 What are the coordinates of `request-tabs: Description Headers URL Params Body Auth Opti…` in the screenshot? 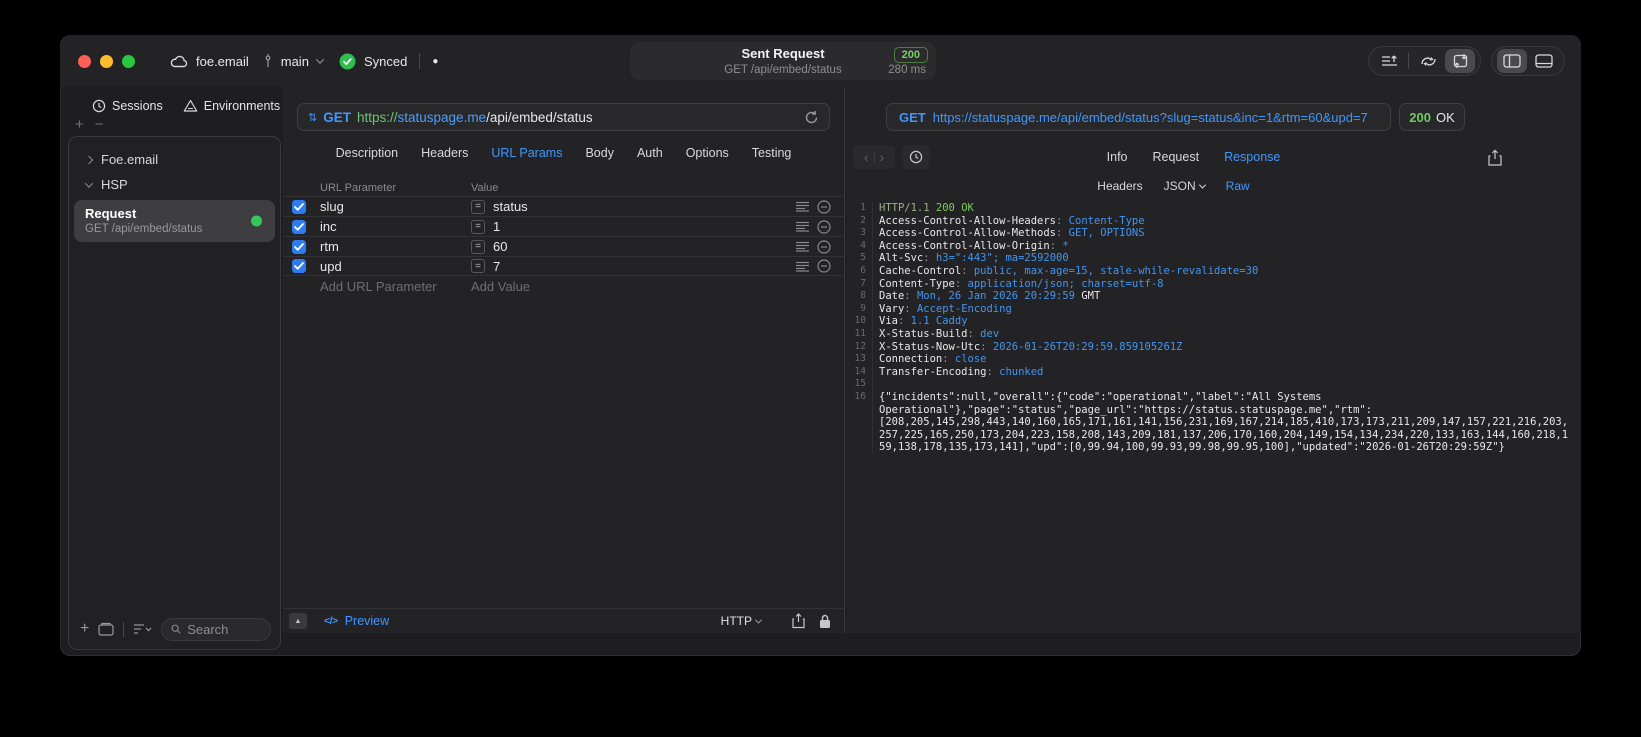 It's located at (563, 156).